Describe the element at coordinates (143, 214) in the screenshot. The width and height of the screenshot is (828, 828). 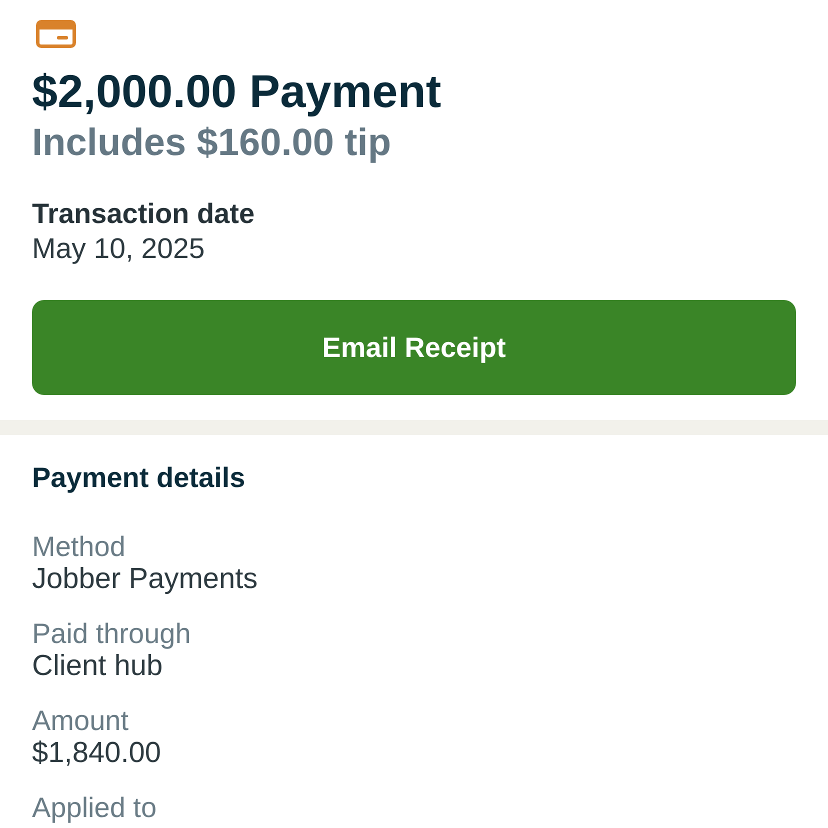
I see `transaction-date-label: Transaction date` at that location.